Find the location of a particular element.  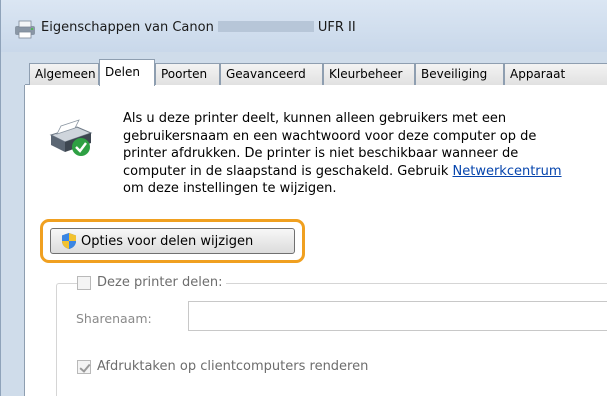

change-sharing-options-label: Opties voor delen wijzigen is located at coordinates (167, 241).